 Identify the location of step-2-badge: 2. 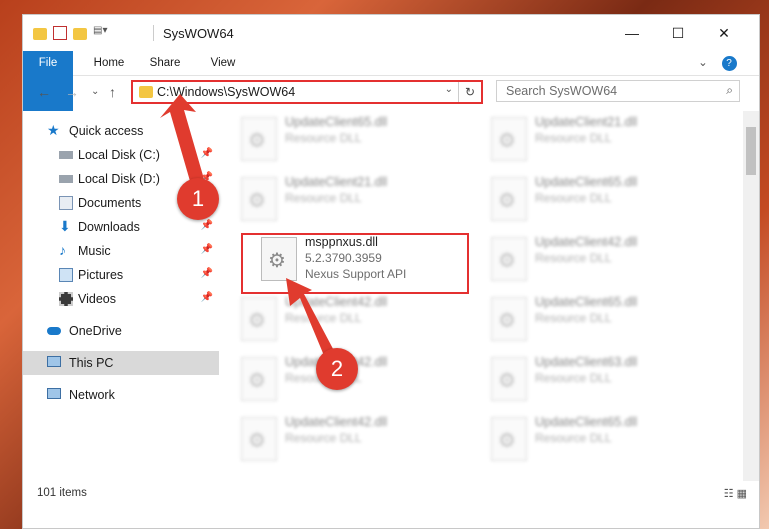
(337, 369).